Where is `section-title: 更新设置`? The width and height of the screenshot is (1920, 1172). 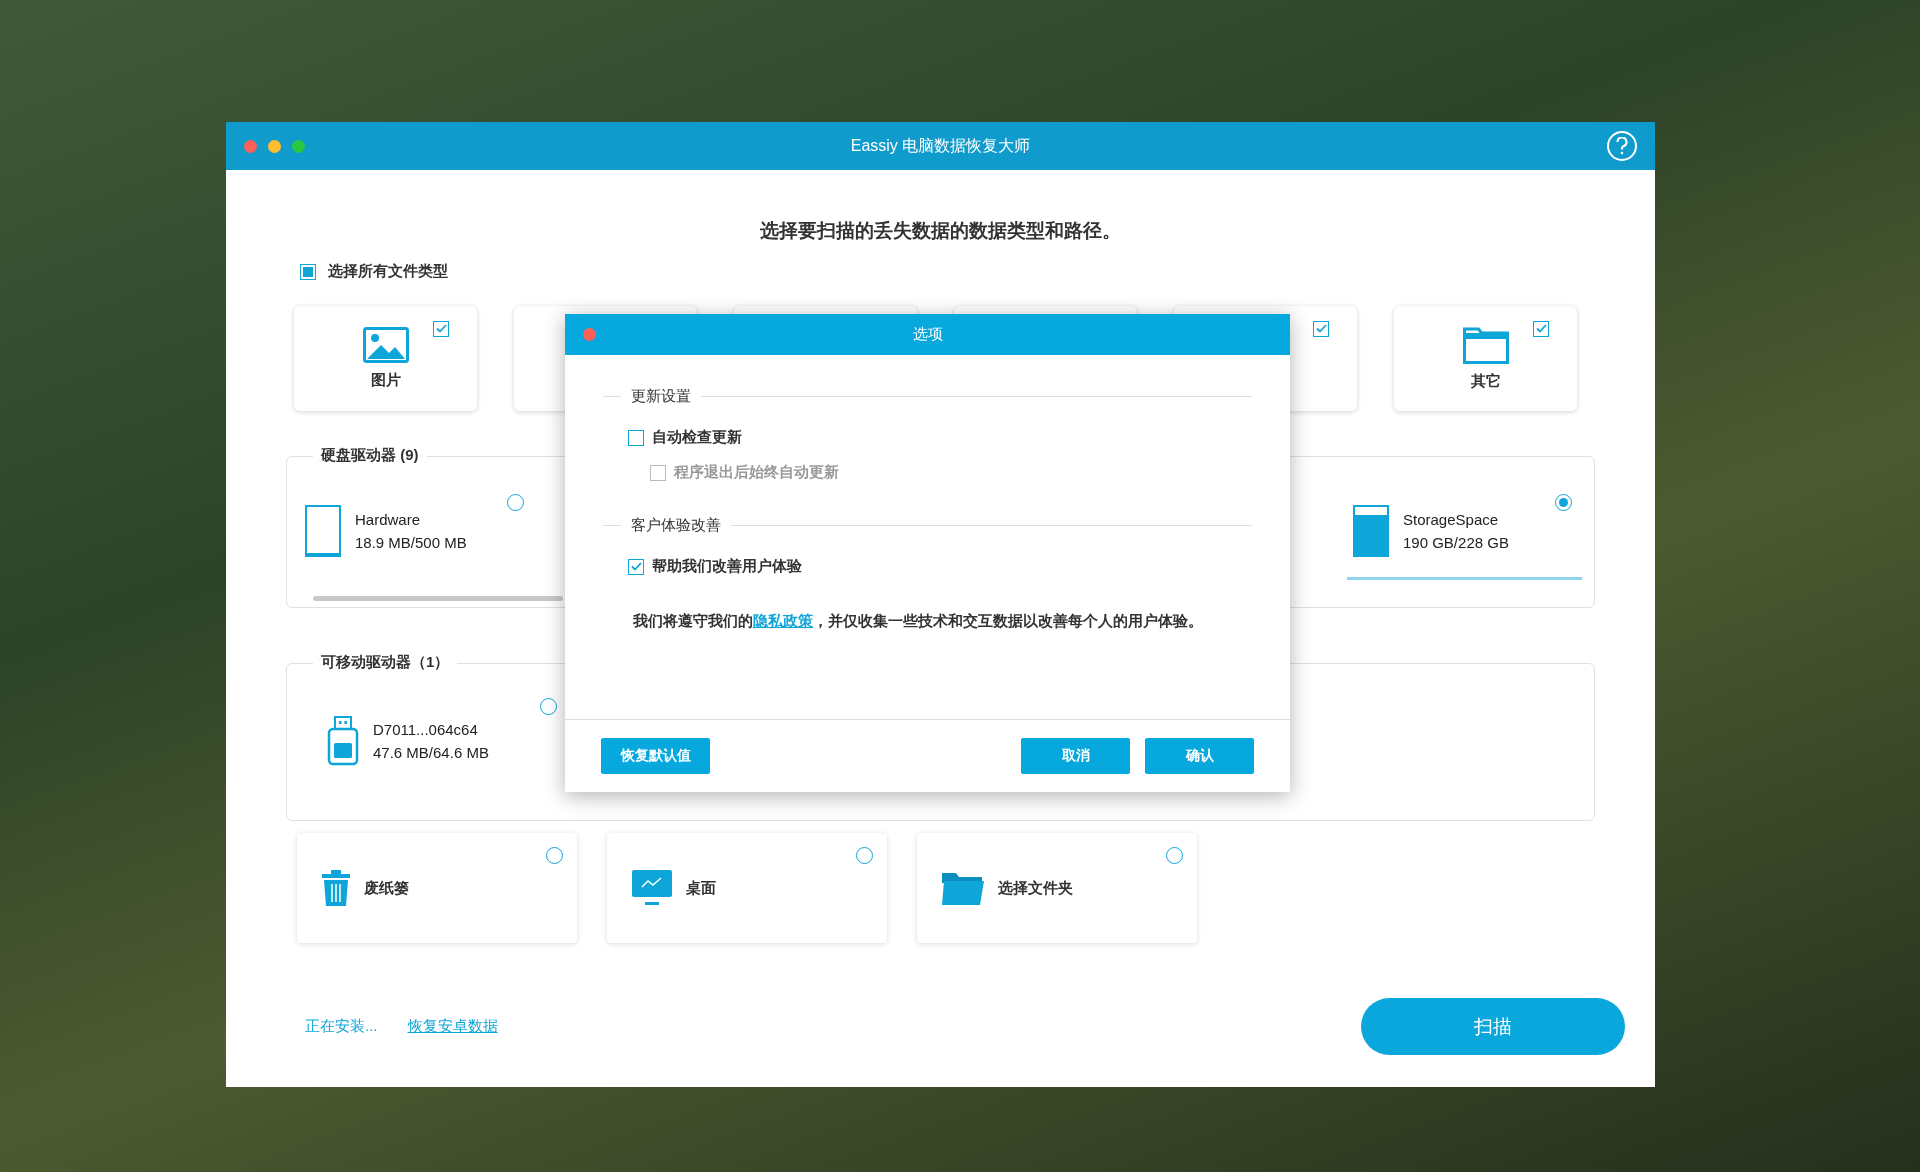 section-title: 更新设置 is located at coordinates (661, 396).